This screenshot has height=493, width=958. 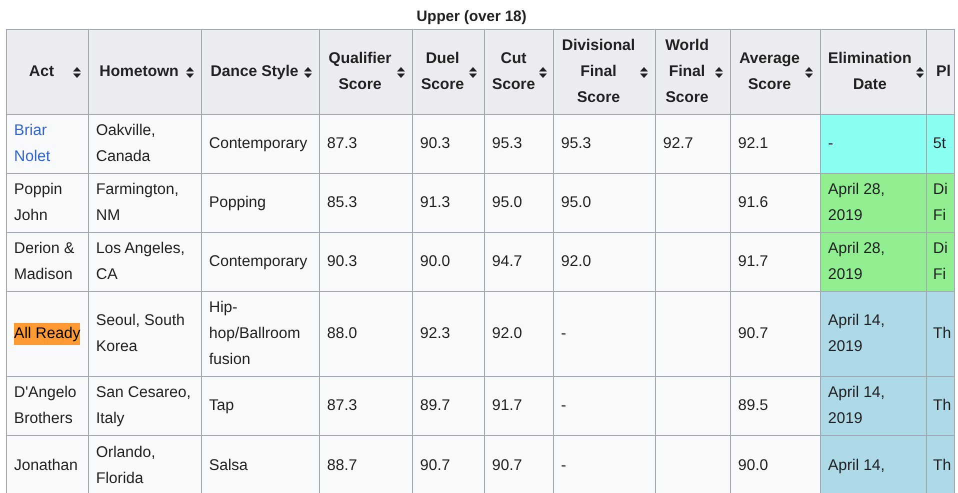 What do you see at coordinates (873, 144) in the screenshot?
I see `elimination-date-cell: -` at bounding box center [873, 144].